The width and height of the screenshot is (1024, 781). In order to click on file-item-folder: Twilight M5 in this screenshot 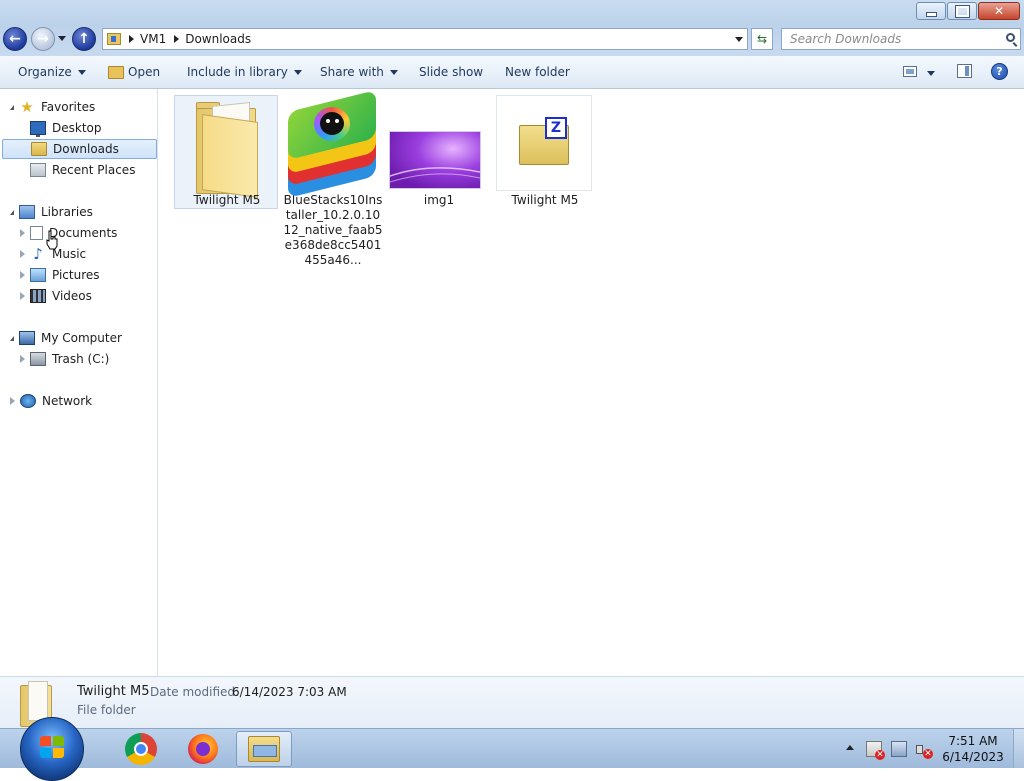, I will do `click(227, 152)`.